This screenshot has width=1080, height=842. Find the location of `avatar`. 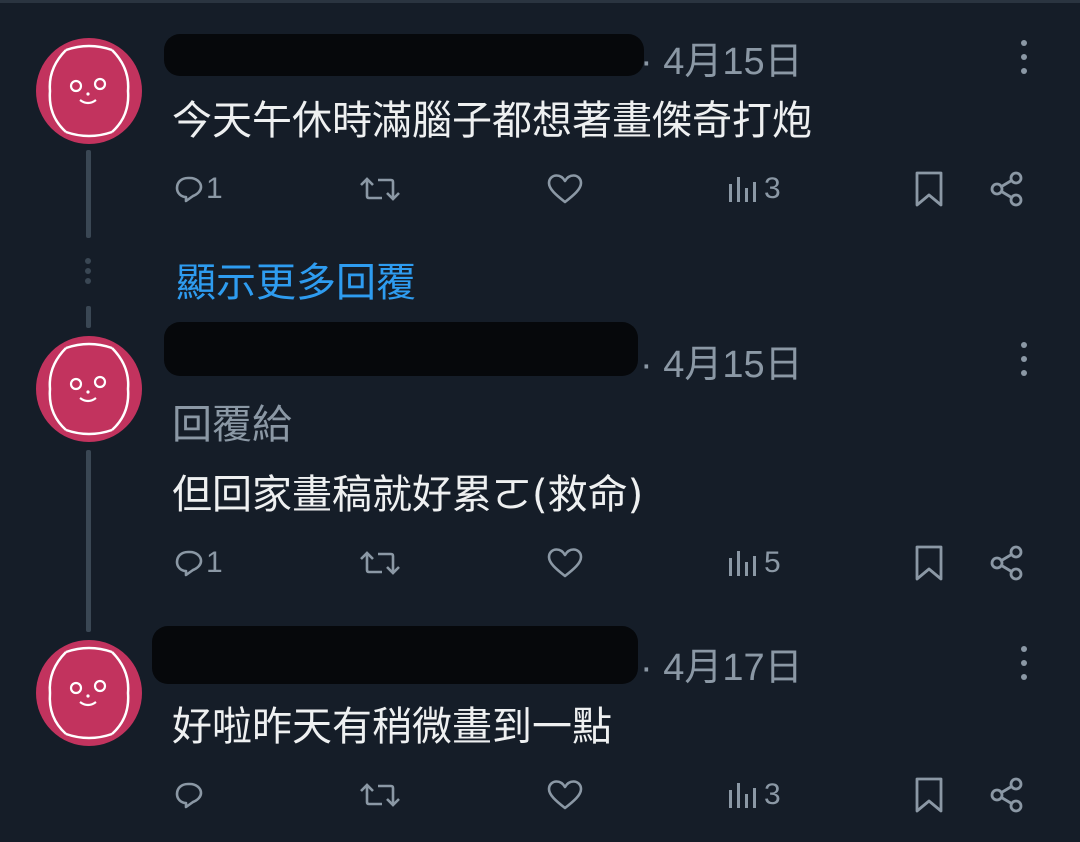

avatar is located at coordinates (89, 693).